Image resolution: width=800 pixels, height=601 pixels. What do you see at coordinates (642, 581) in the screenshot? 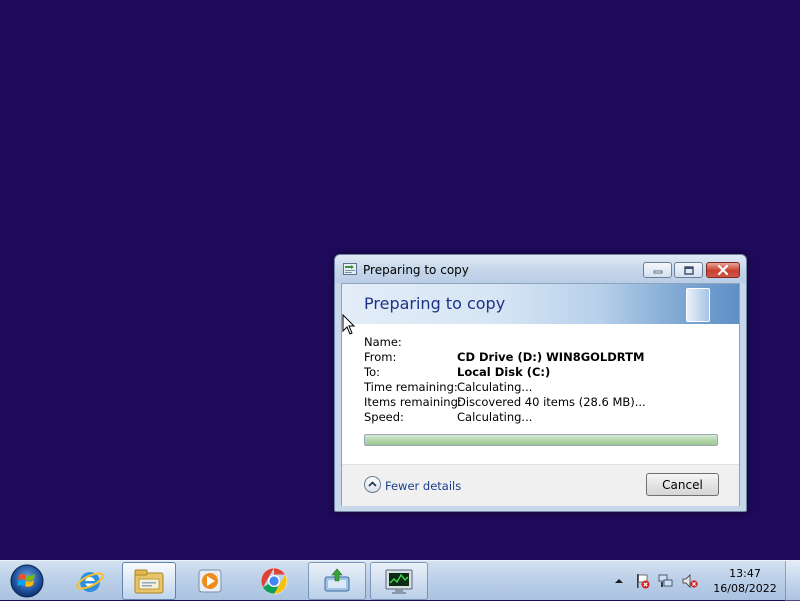
I see `action-center-flag-icon` at bounding box center [642, 581].